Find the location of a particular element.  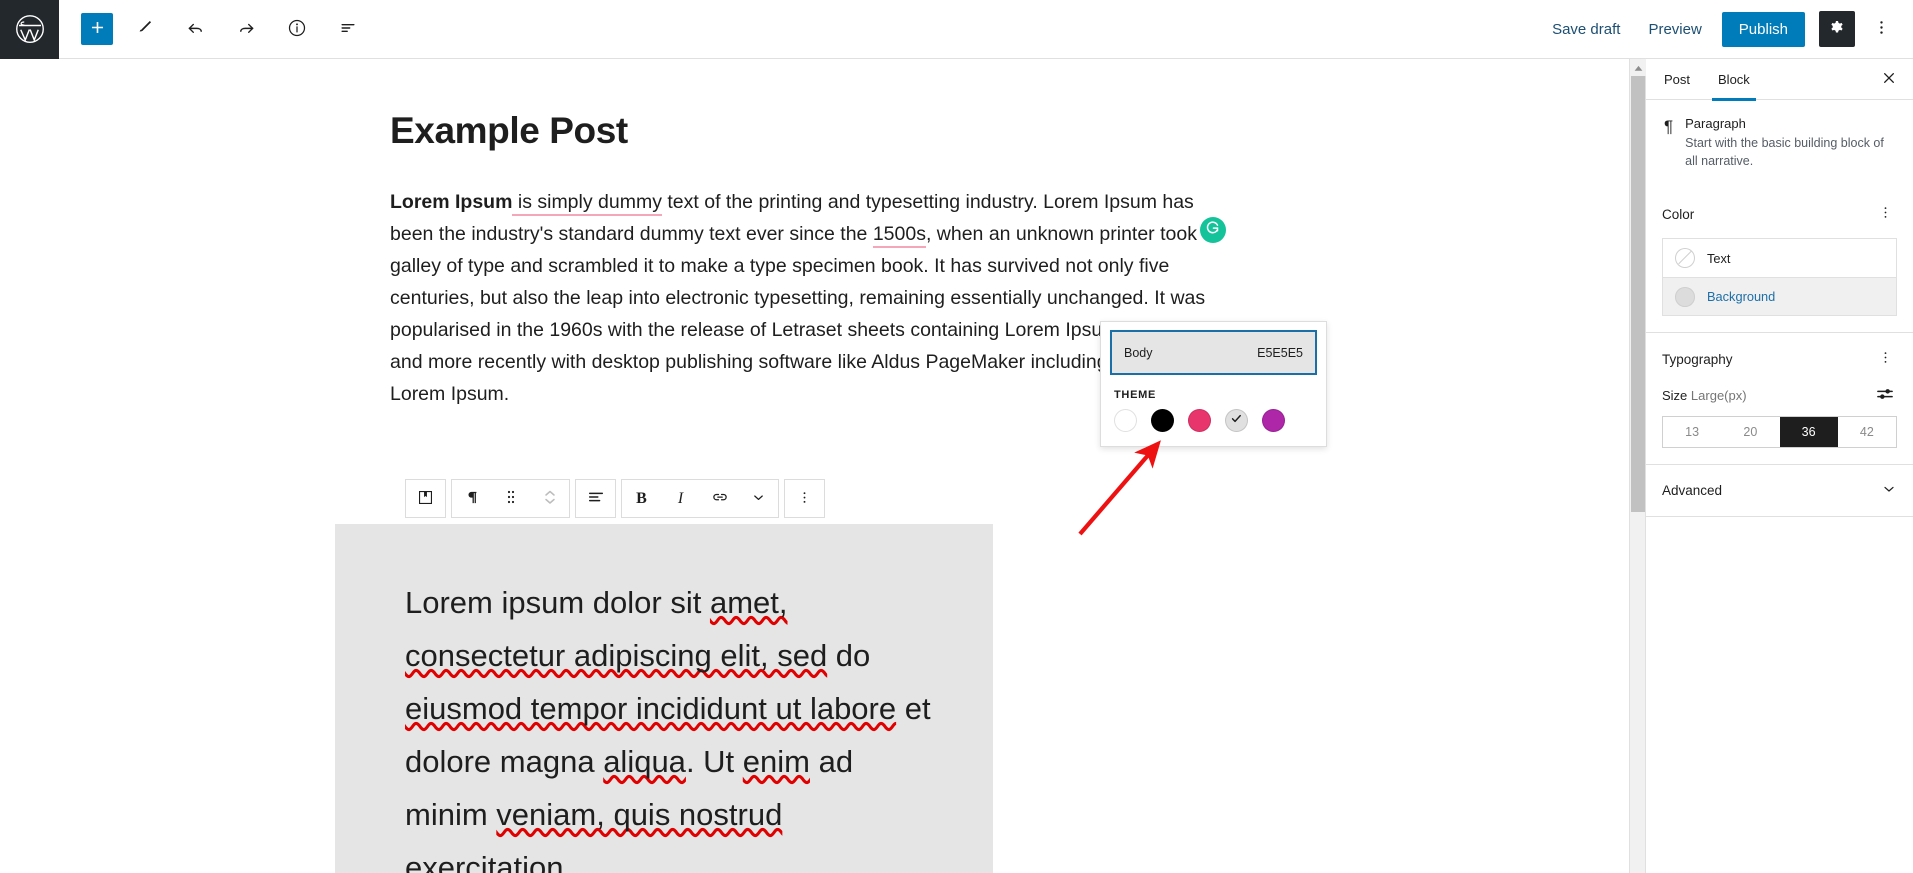

font-size-segmented-control: 13 20 36 42 is located at coordinates (1779, 432).